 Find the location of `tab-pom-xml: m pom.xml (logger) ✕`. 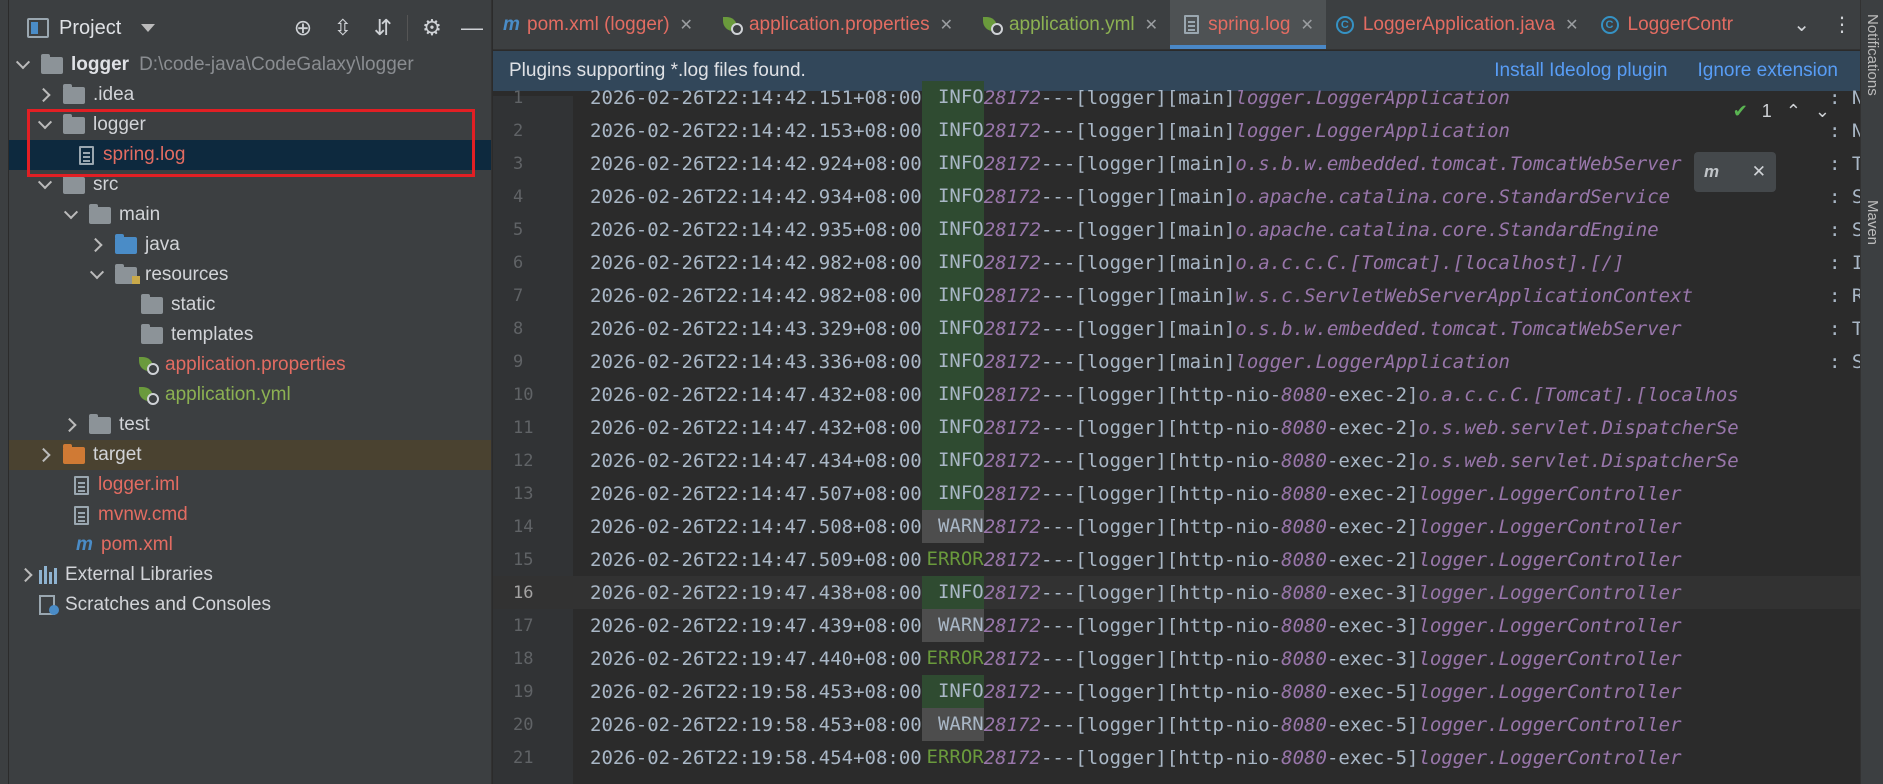

tab-pom-xml: m pom.xml (logger) ✕ is located at coordinates (599, 24).